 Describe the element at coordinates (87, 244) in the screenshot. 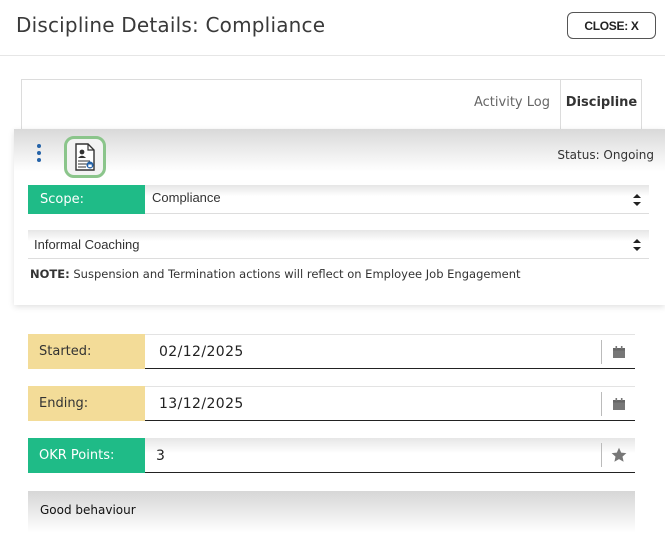

I see `action-select-value: Informal Coaching` at that location.